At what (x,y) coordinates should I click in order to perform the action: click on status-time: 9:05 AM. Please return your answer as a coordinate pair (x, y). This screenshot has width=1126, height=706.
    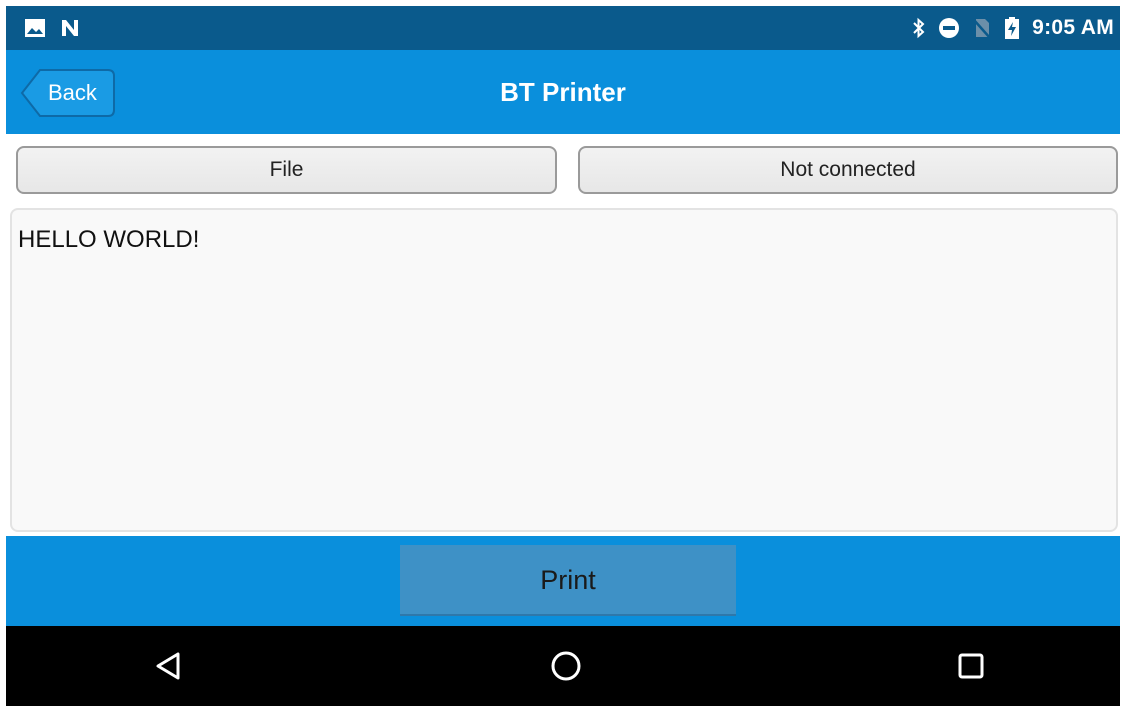
    Looking at the image, I should click on (1073, 27).